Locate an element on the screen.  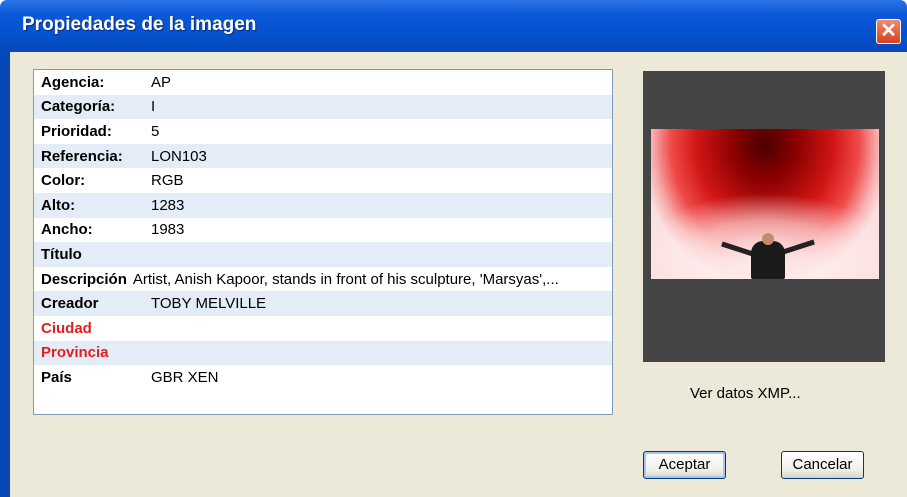
close-icon: ✕ is located at coordinates (888, 31).